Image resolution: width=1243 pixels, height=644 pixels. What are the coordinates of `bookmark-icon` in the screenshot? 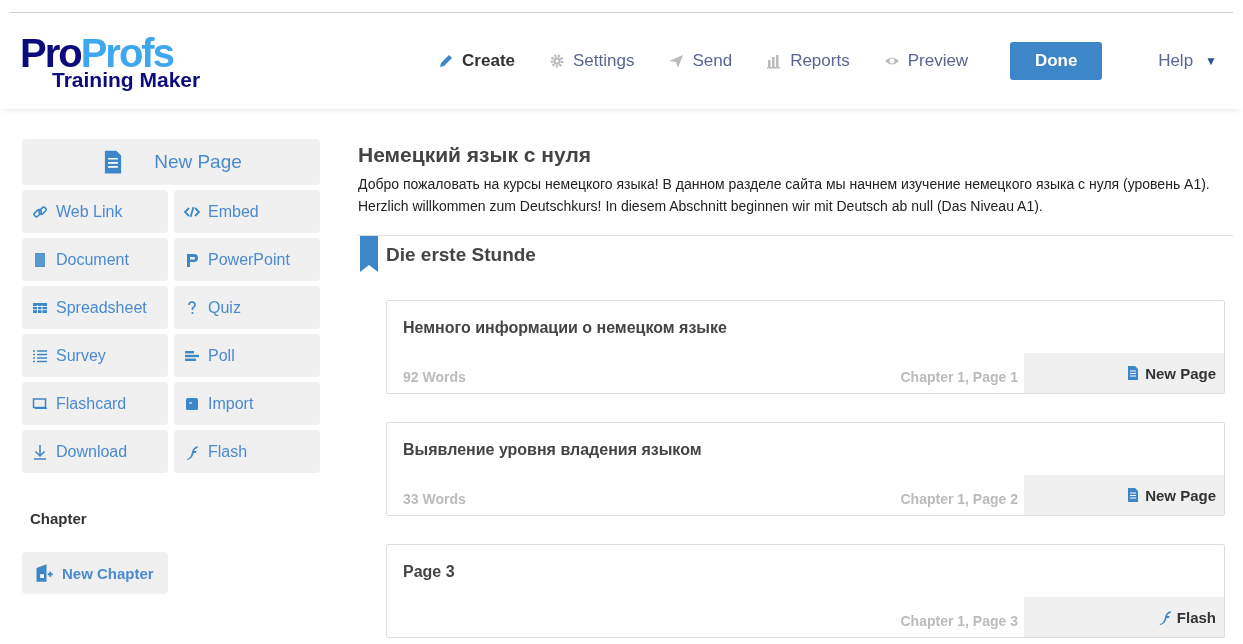 It's located at (369, 254).